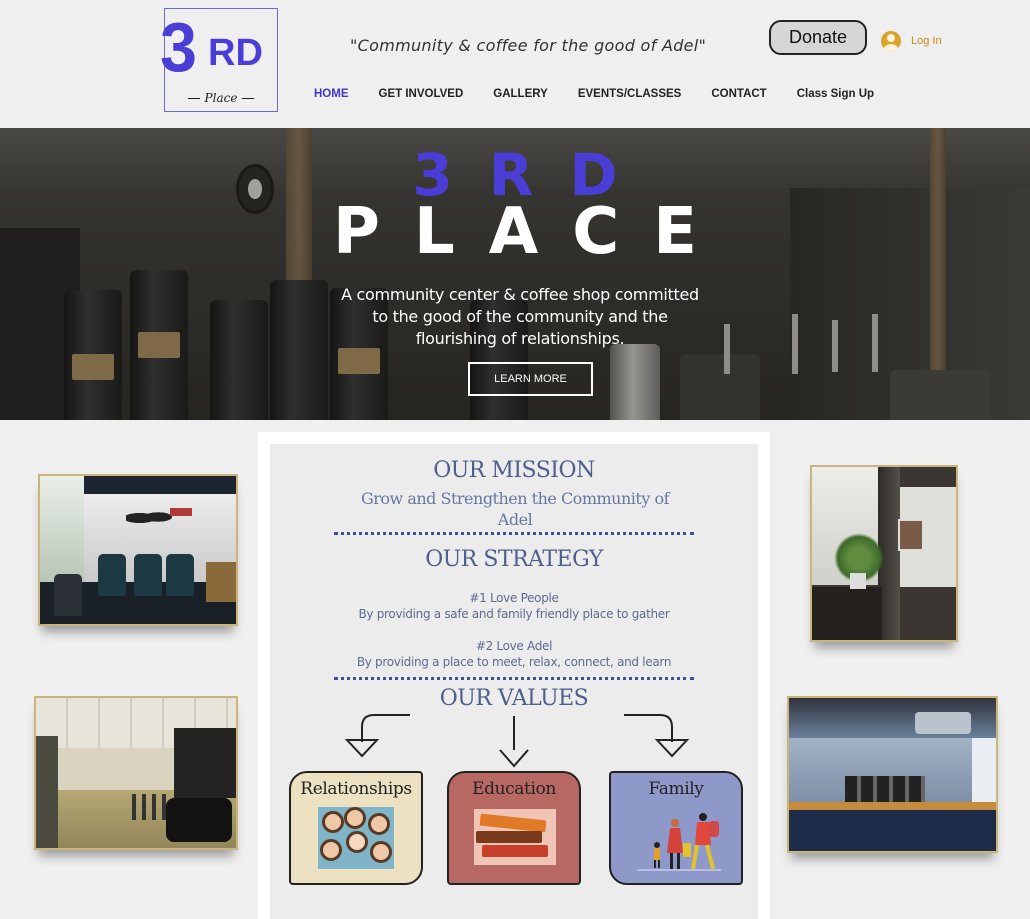 The width and height of the screenshot is (1030, 919). I want to click on hall-photo, so click(136, 773).